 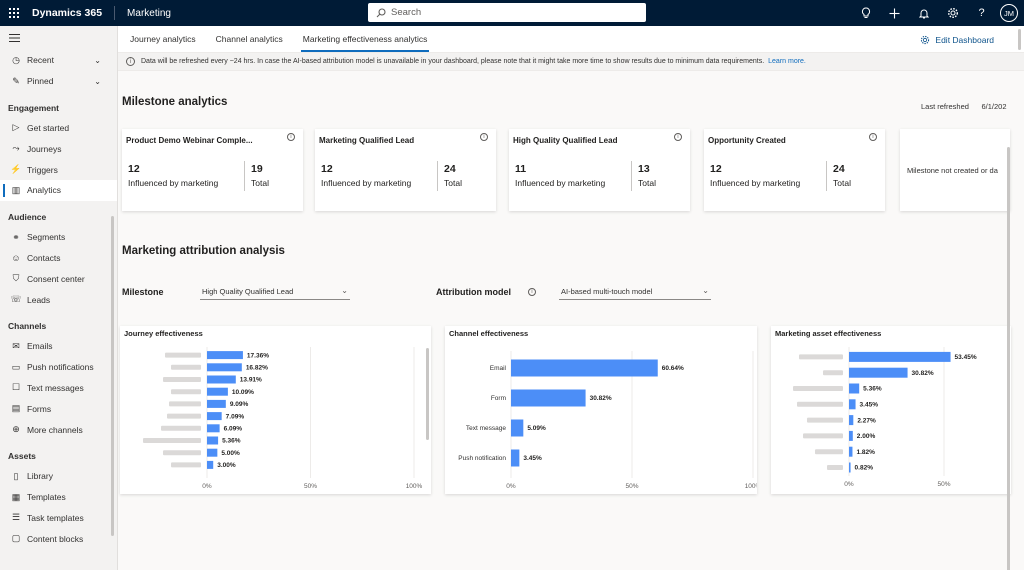 What do you see at coordinates (1019, 39) in the screenshot?
I see `tabs-scrollbar` at bounding box center [1019, 39].